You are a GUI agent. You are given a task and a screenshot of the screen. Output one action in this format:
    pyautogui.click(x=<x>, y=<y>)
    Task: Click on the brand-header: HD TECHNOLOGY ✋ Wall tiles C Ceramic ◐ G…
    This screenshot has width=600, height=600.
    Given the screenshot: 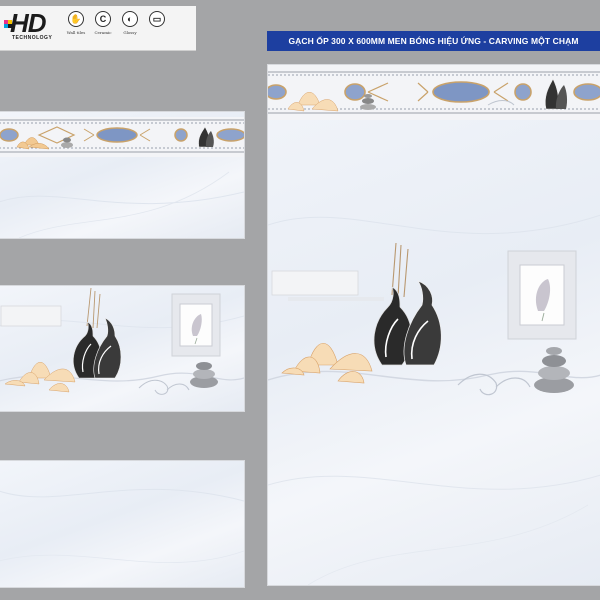 What is the action you would take?
    pyautogui.click(x=98, y=28)
    